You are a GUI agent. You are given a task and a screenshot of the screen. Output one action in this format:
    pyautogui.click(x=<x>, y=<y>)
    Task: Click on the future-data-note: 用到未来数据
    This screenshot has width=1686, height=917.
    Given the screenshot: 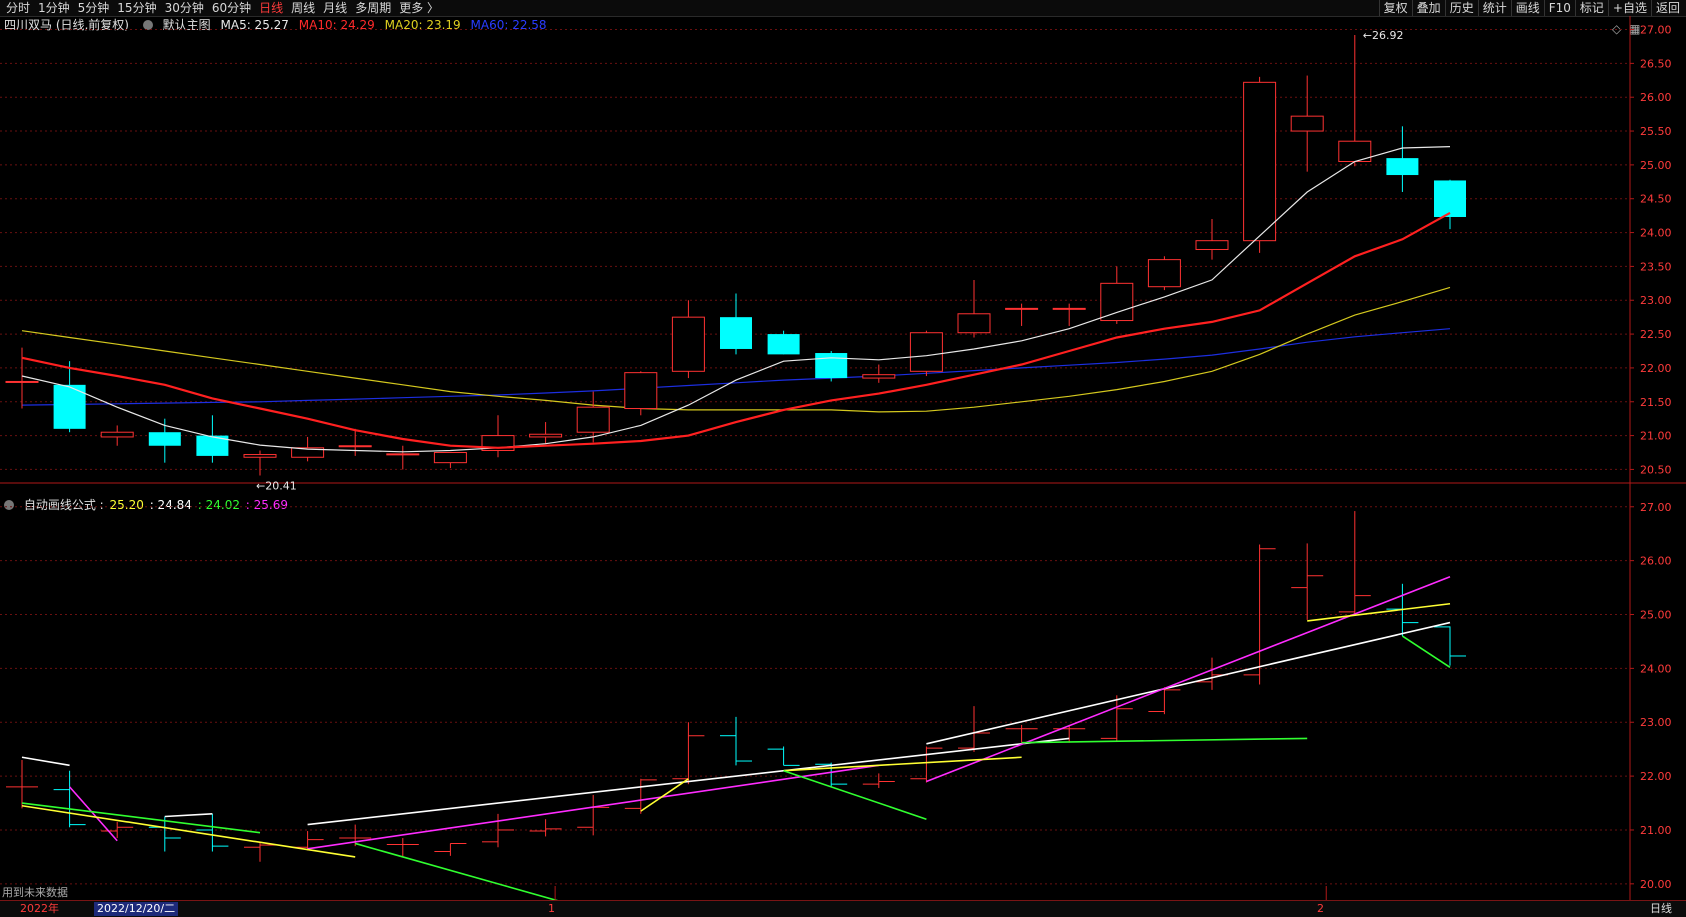 What is the action you would take?
    pyautogui.click(x=35, y=892)
    